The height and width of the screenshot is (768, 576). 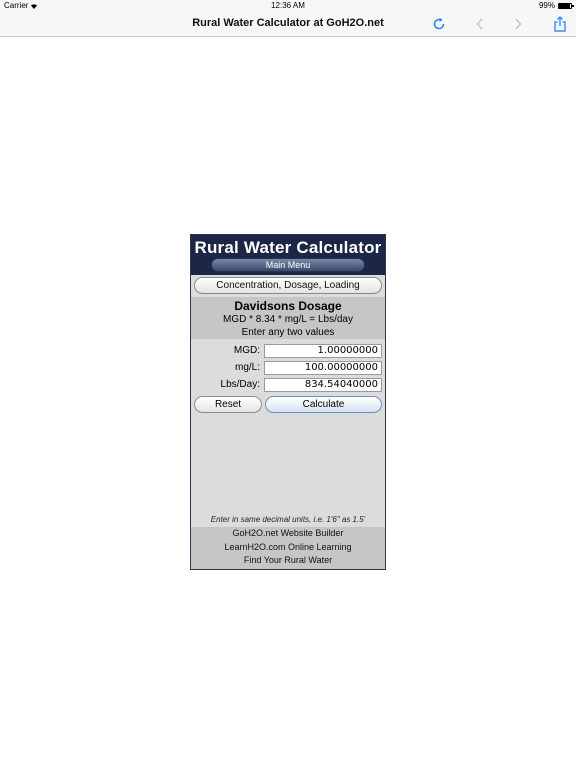 I want to click on mgl-label: mg/L:, so click(x=247, y=367).